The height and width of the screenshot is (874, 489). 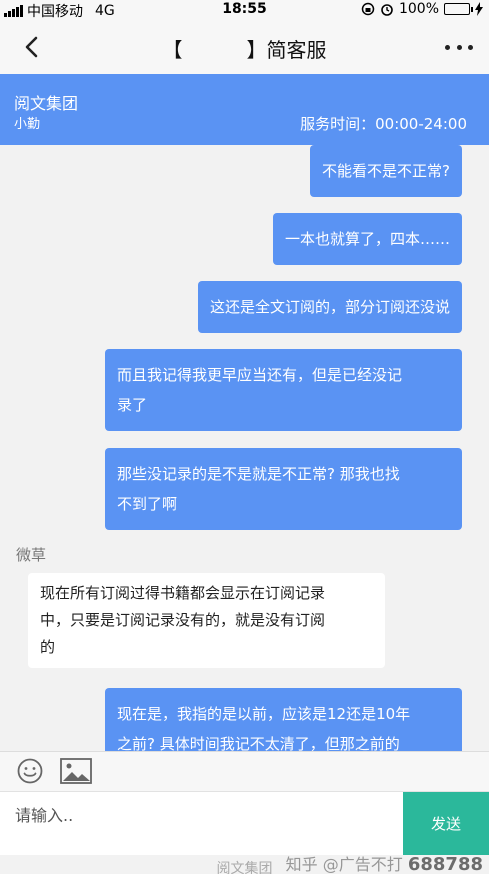 I want to click on service-hours: 服务时间：00:00-24:00, so click(x=383, y=124).